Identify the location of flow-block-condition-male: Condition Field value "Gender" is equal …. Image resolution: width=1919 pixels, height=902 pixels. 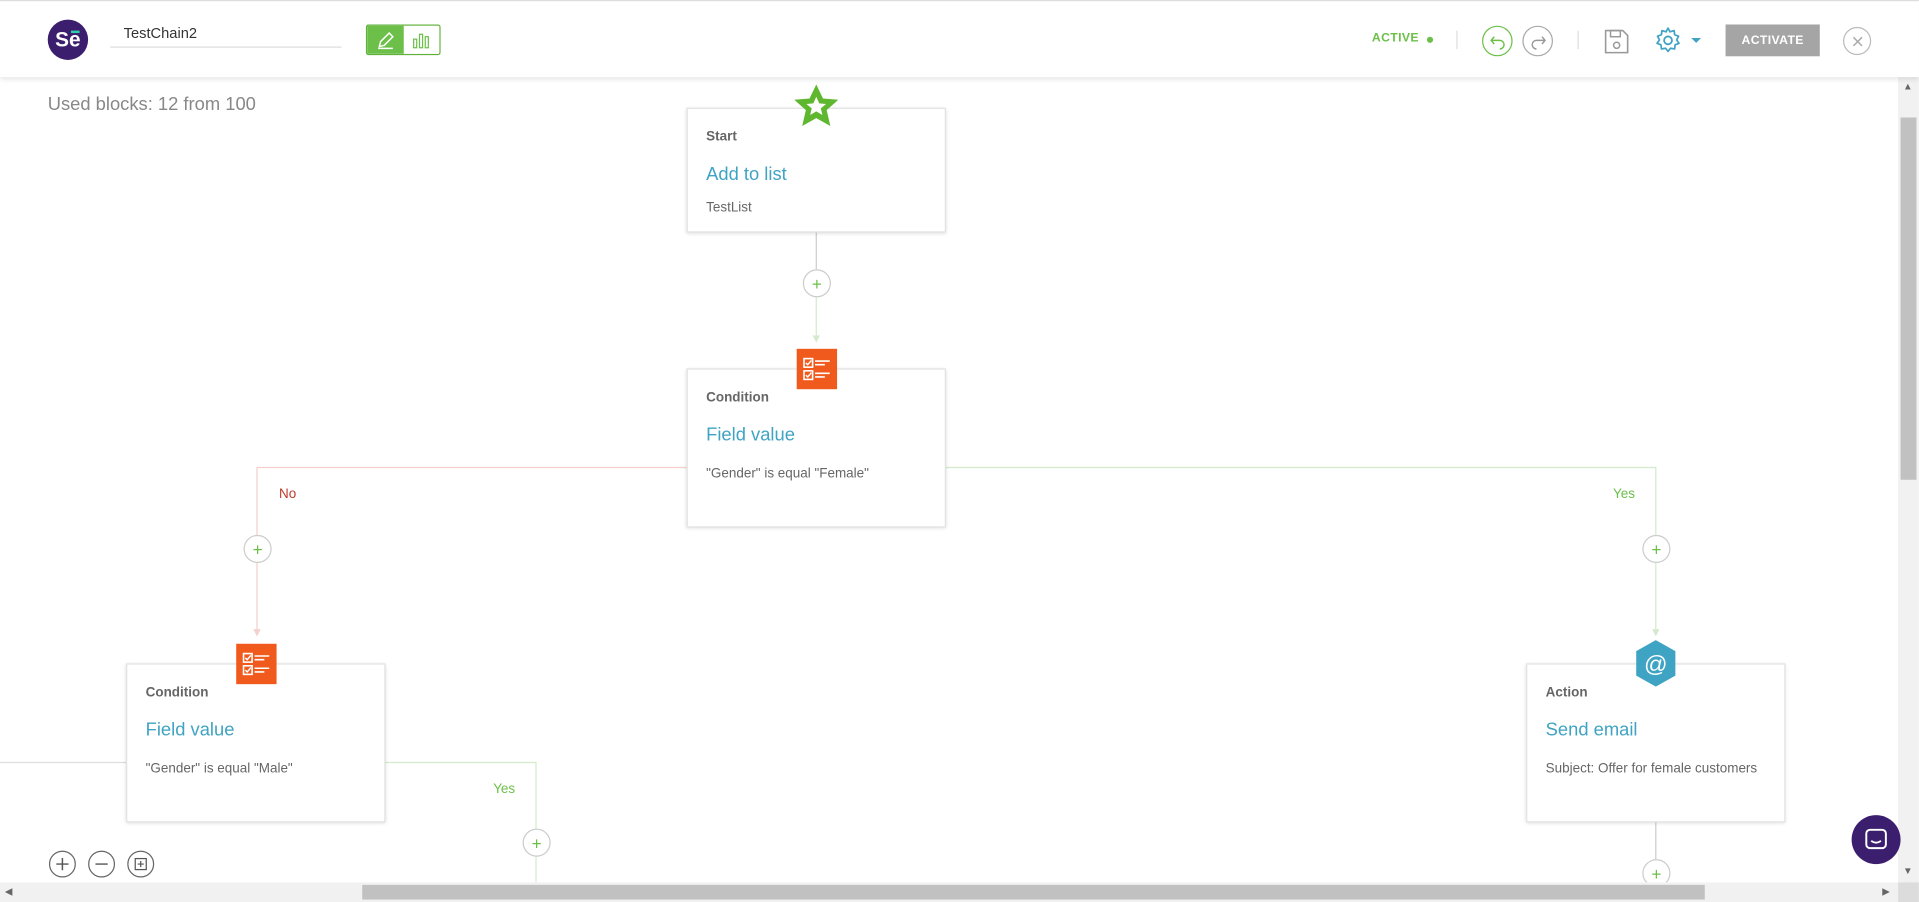
(256, 743).